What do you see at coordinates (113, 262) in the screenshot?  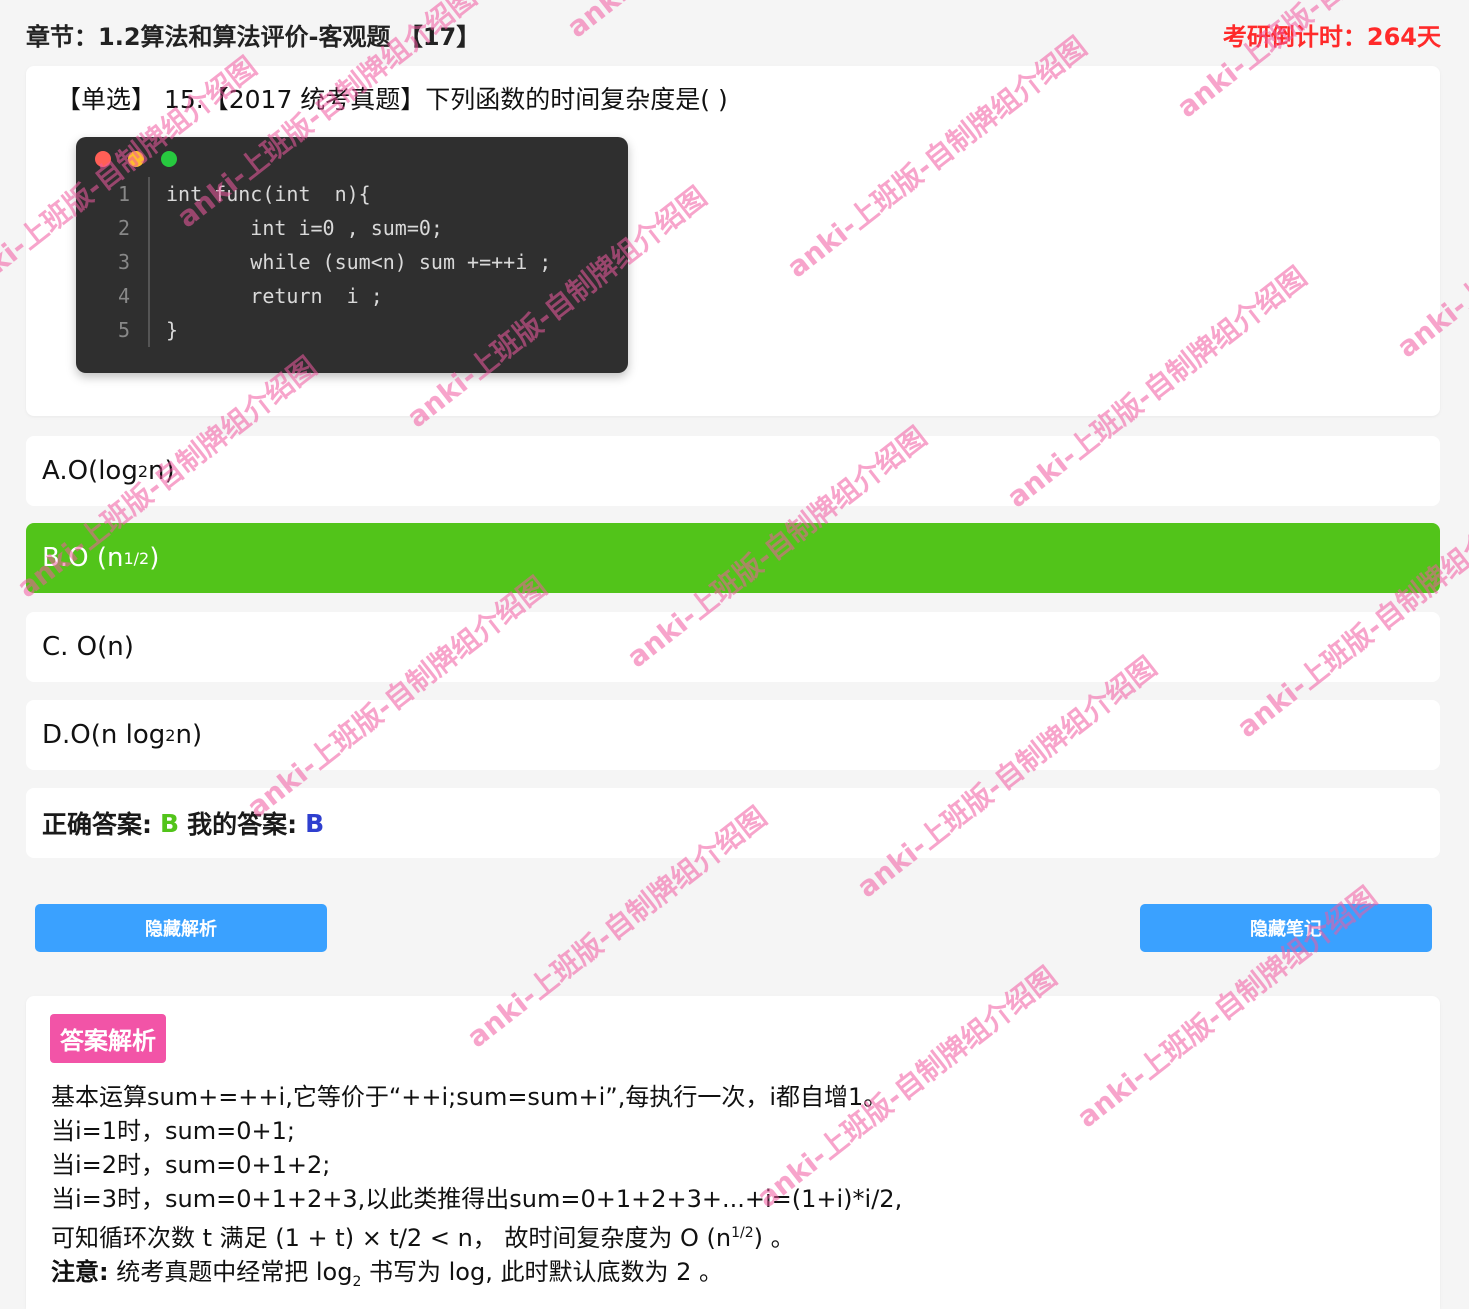 I see `line-number: 3` at bounding box center [113, 262].